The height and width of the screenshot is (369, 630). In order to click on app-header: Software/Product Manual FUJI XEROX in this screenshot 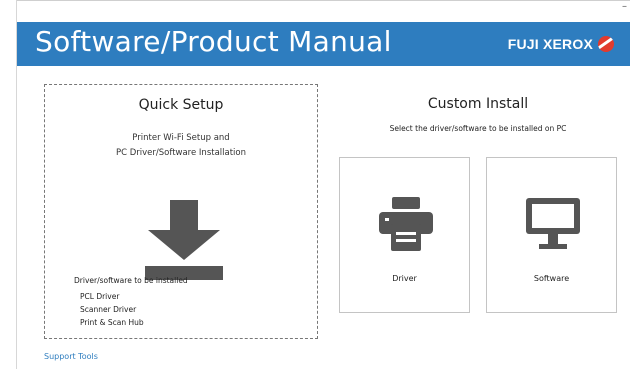, I will do `click(323, 44)`.